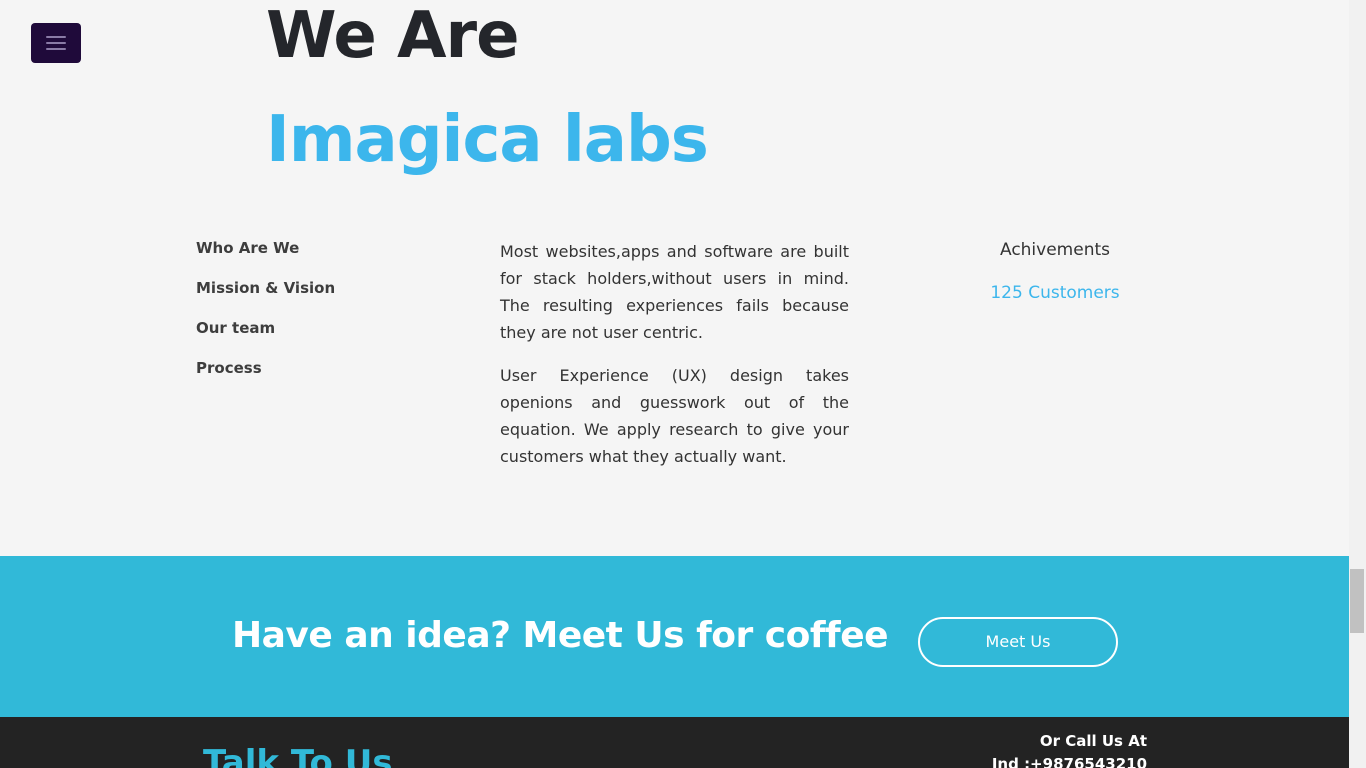  I want to click on hamburger-menu-icon, so click(56, 37).